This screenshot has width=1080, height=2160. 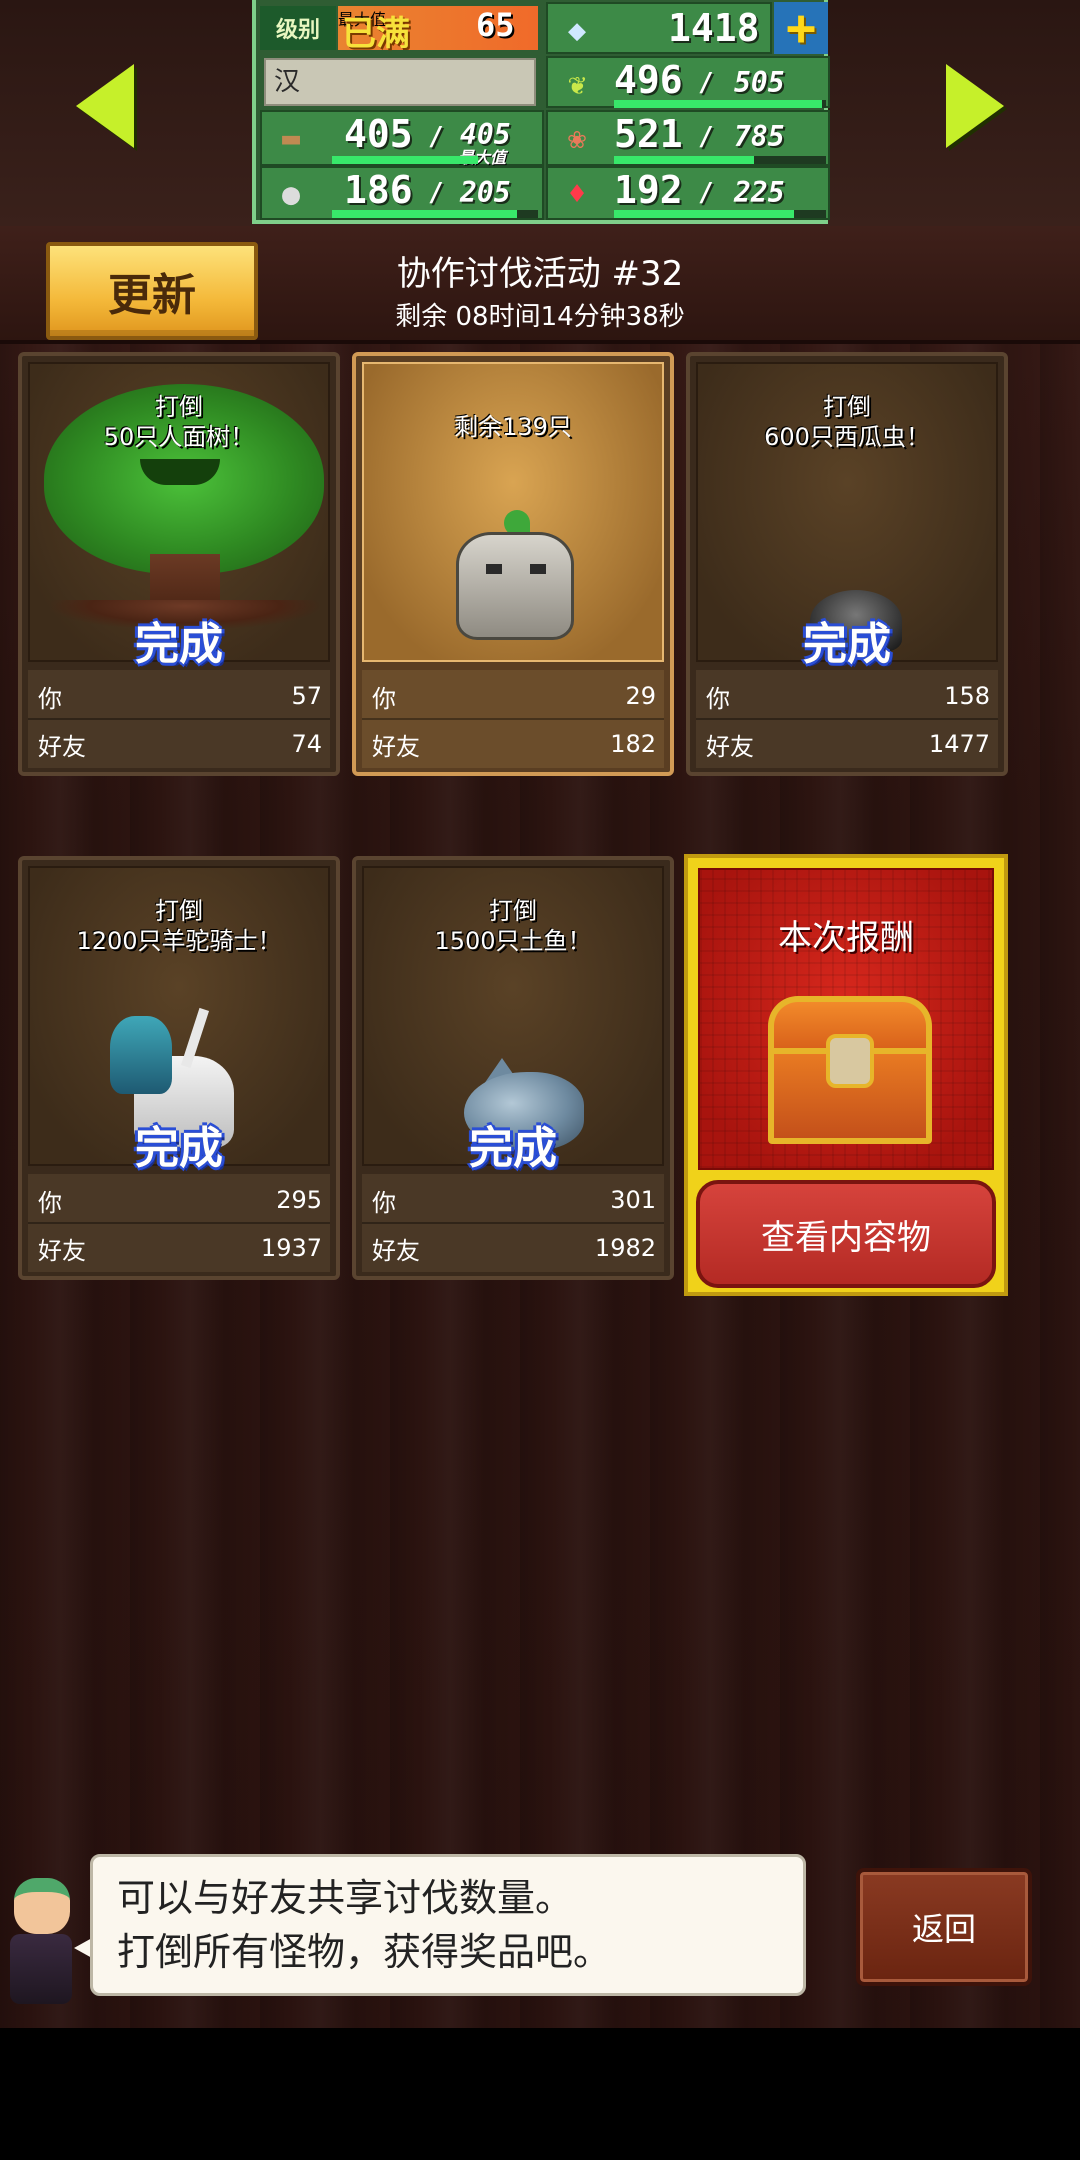 I want to click on grass-icon: ❦, so click(x=577, y=84).